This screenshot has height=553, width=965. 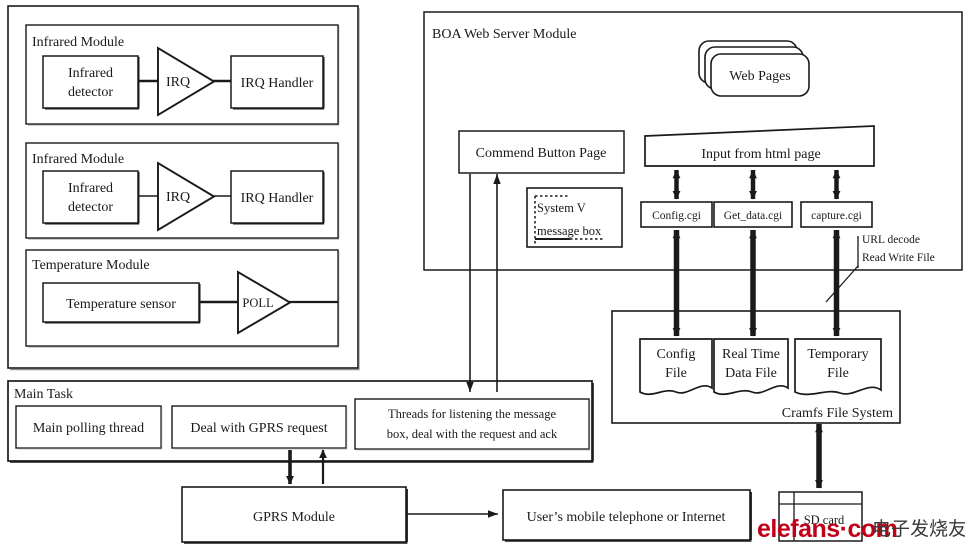 I want to click on temporary-file-shape: Temporary File, so click(x=838, y=367).